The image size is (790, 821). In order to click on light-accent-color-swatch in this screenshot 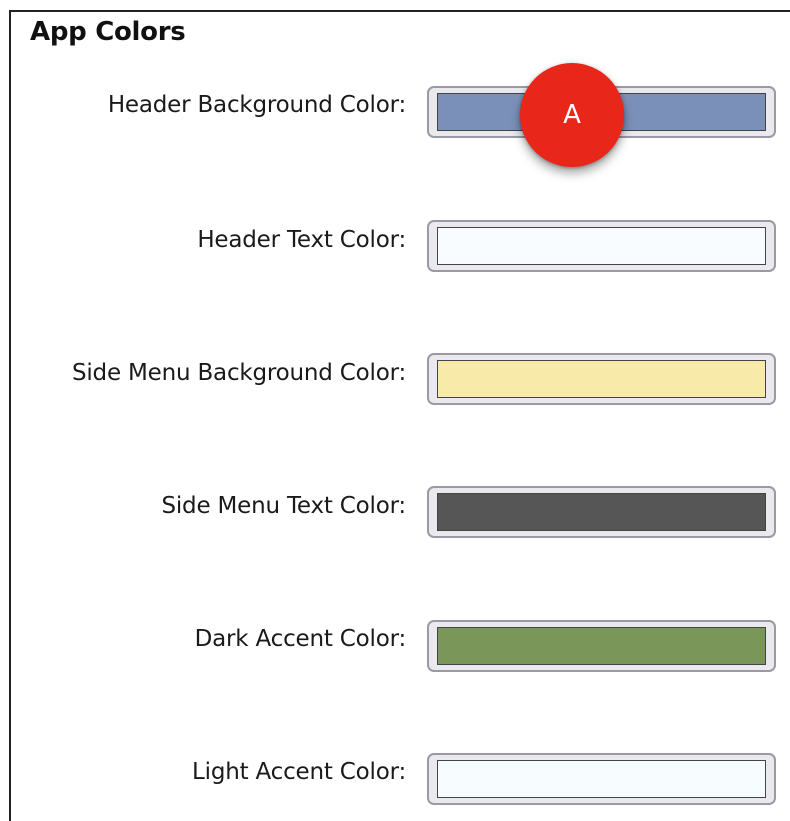, I will do `click(601, 779)`.